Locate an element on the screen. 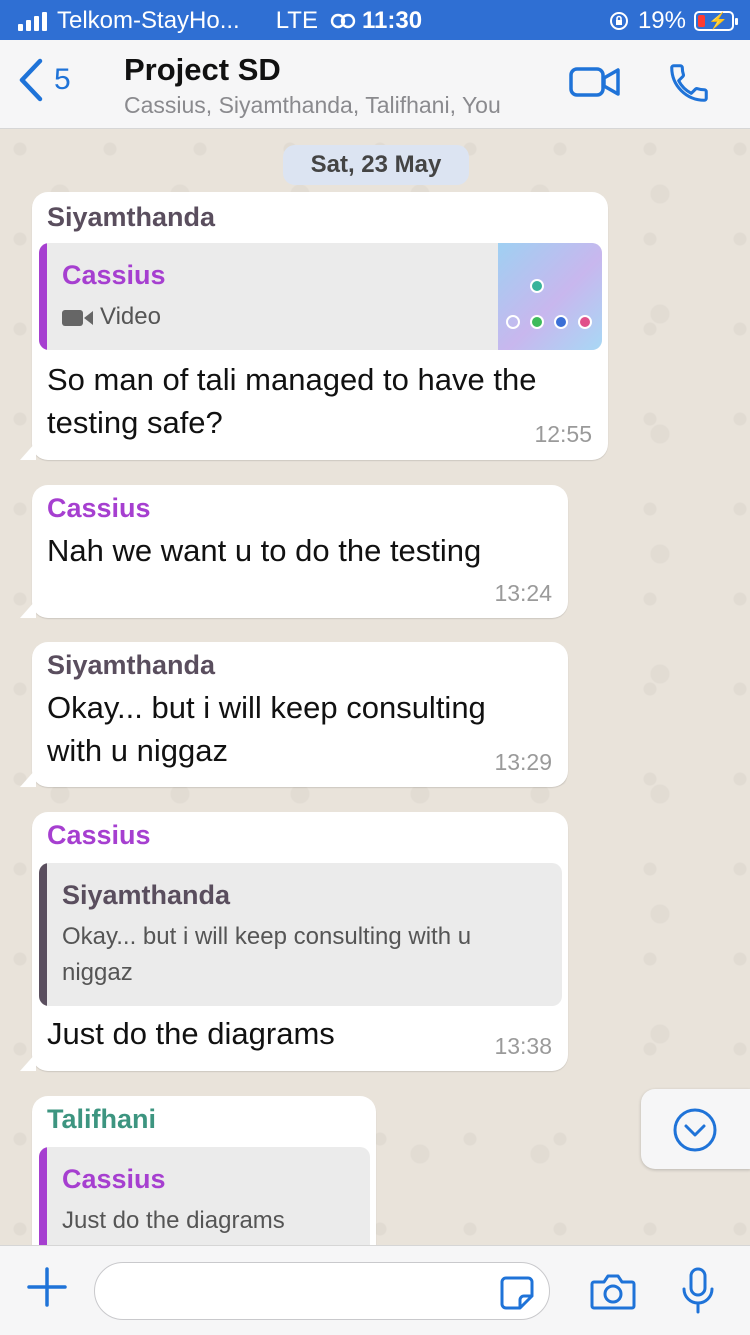  video-icon is located at coordinates (77, 318).